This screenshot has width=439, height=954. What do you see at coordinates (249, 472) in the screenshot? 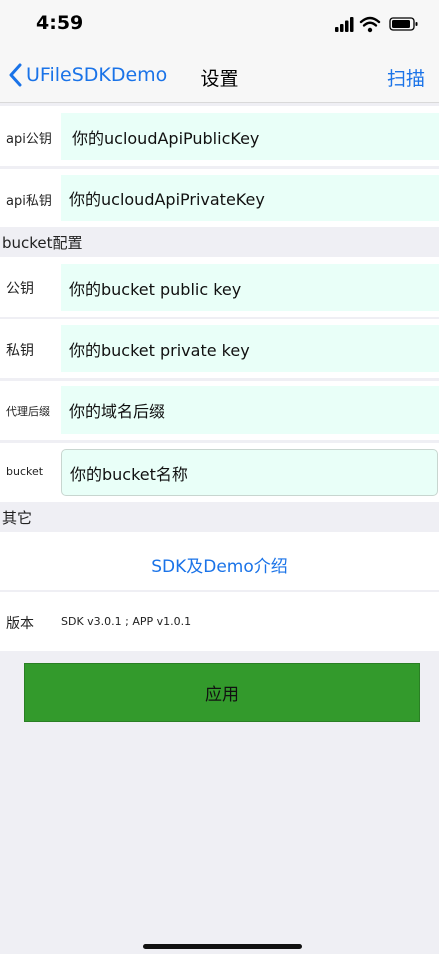
I see `bucket-name-field: 你的bucket名称` at bounding box center [249, 472].